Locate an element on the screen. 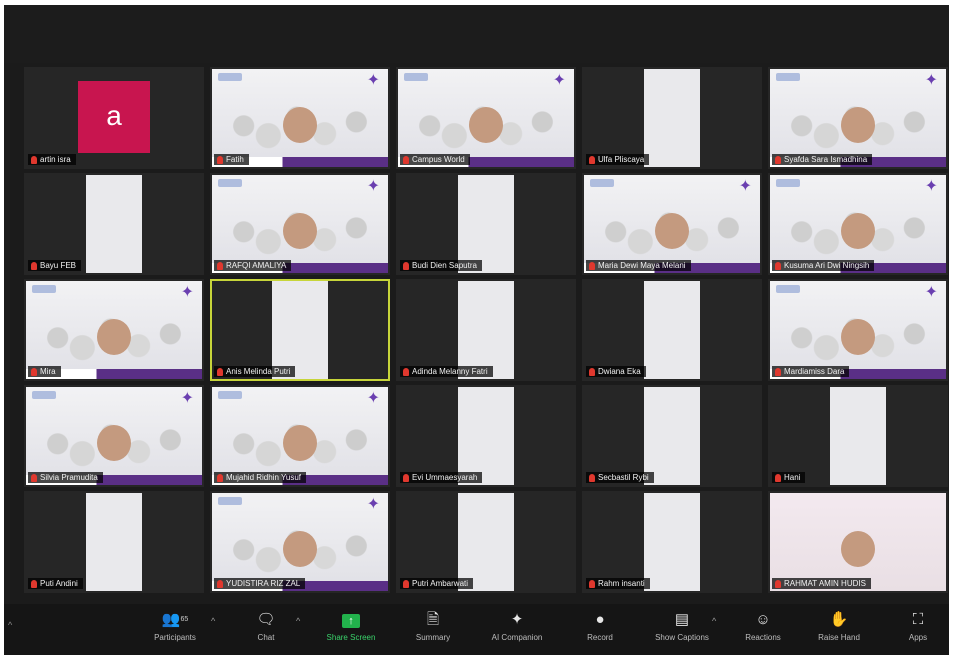 This screenshot has height=655, width=953. participant-tile: ✦ Mira is located at coordinates (114, 330).